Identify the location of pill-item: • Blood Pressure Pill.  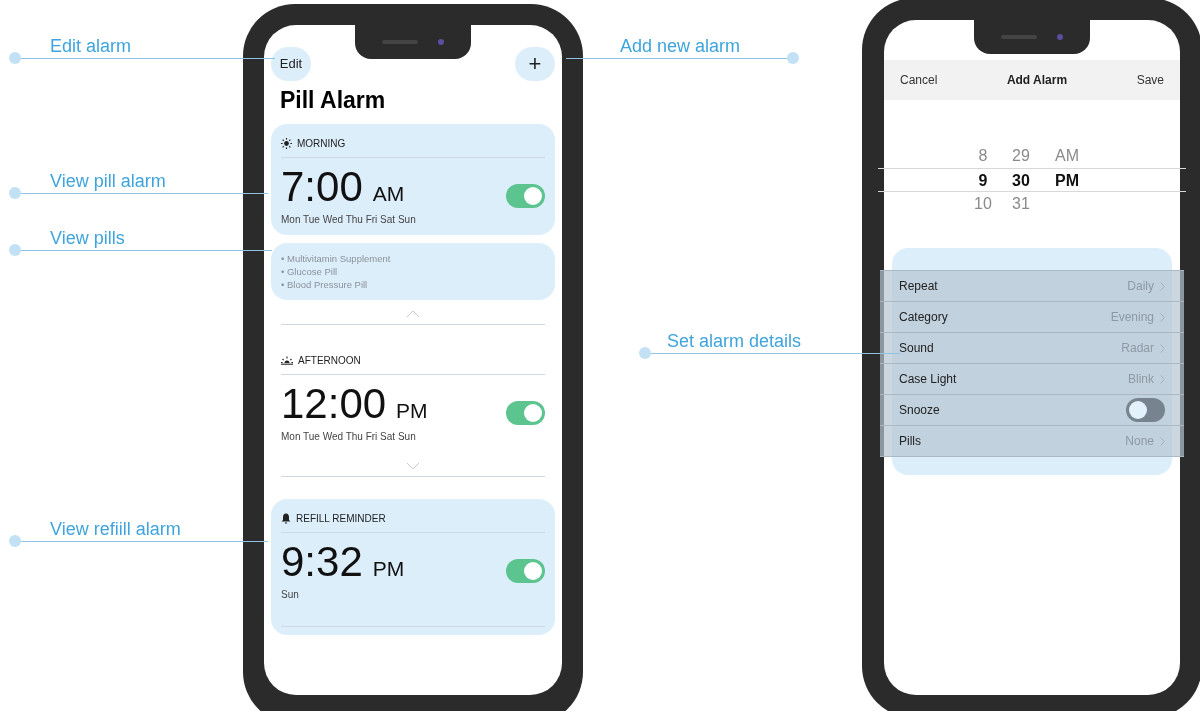
(325, 284).